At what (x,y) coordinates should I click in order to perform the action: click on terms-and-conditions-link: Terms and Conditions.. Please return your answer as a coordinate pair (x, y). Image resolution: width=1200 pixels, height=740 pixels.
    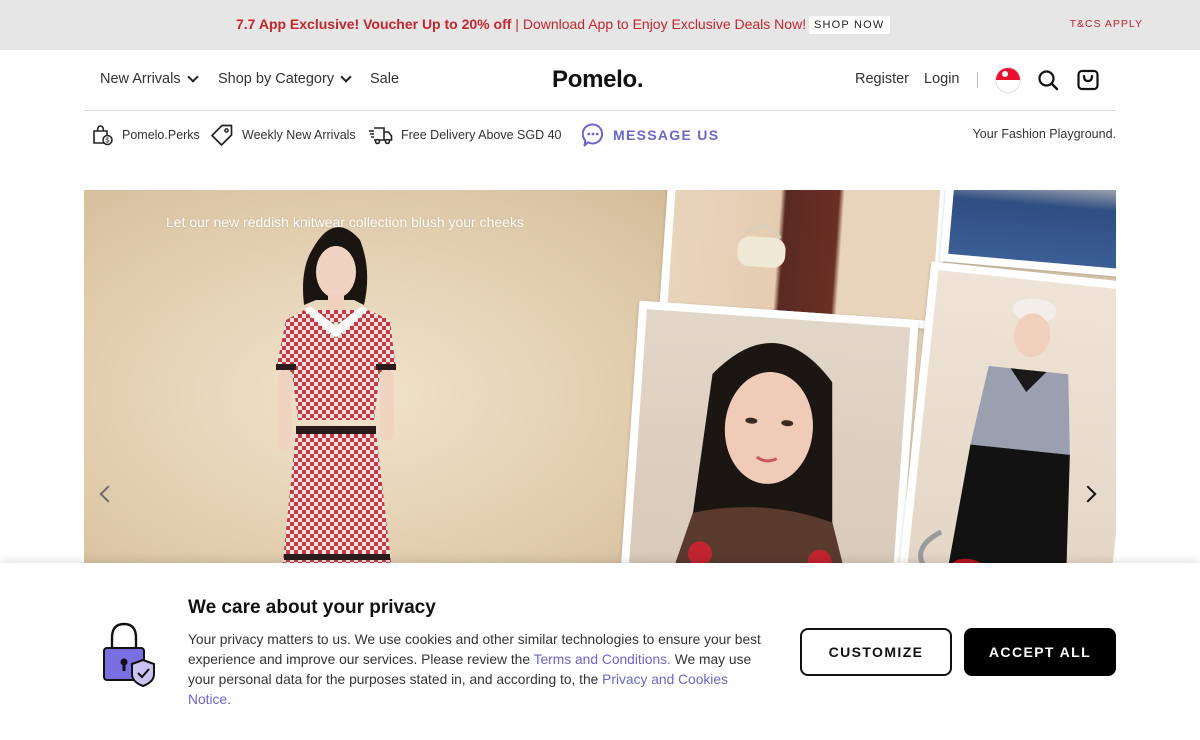
    Looking at the image, I should click on (602, 659).